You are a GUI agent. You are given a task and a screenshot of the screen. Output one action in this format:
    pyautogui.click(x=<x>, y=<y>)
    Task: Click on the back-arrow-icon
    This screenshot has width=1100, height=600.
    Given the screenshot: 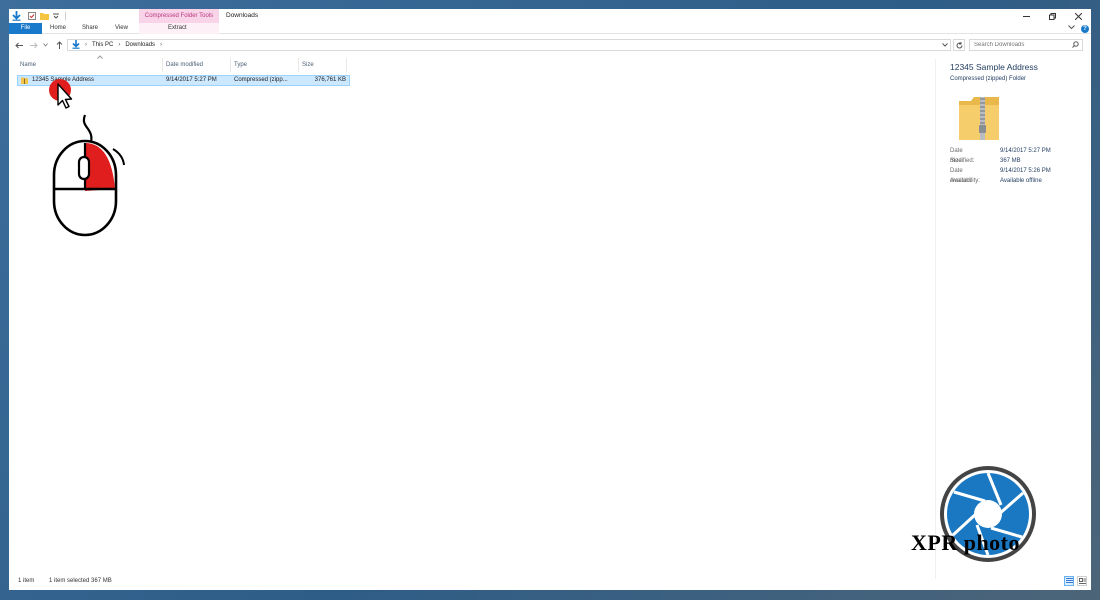 What is the action you would take?
    pyautogui.click(x=19, y=45)
    